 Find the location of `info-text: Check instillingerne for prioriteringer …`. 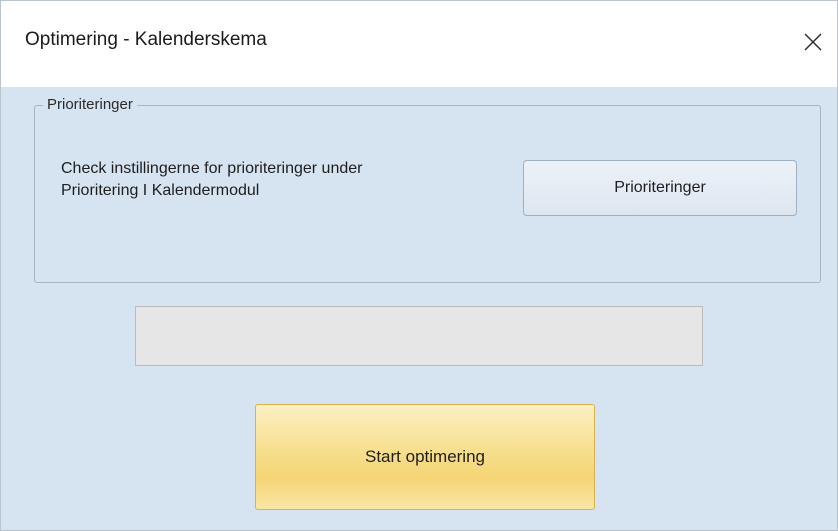

info-text: Check instillingerne for prioriteringer … is located at coordinates (276, 180).